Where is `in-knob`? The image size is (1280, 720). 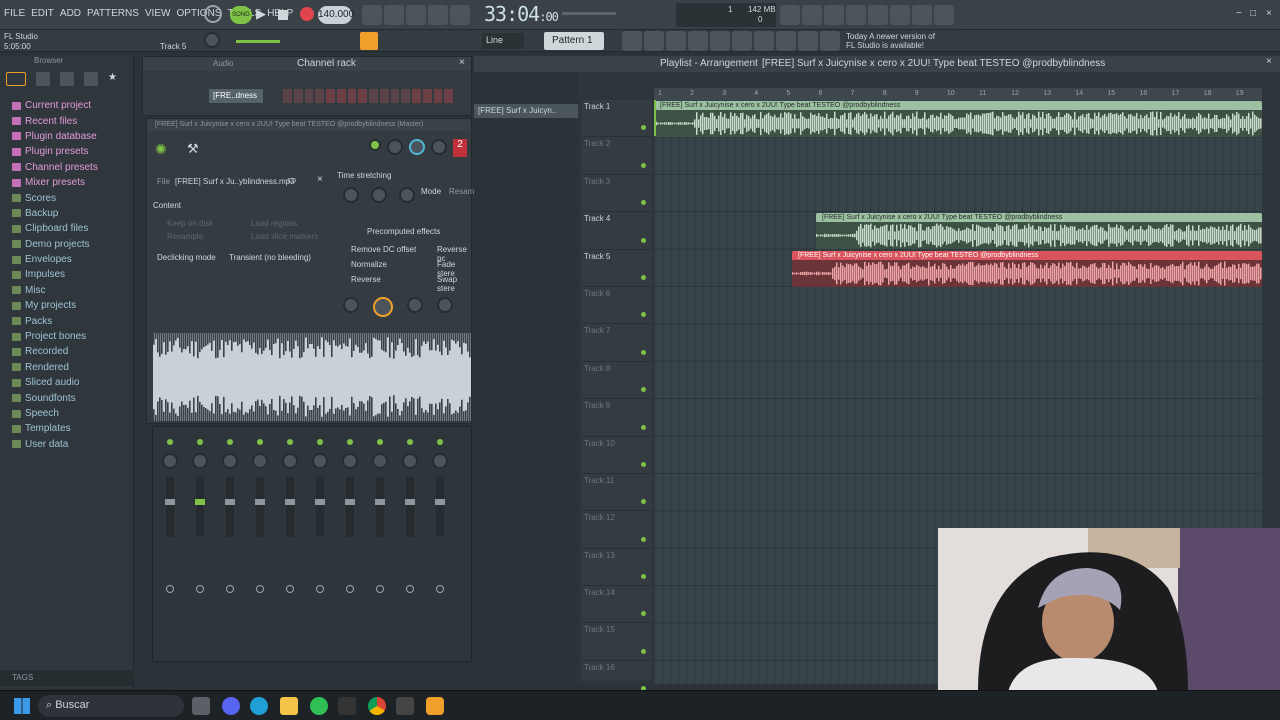 in-knob is located at coordinates (415, 305).